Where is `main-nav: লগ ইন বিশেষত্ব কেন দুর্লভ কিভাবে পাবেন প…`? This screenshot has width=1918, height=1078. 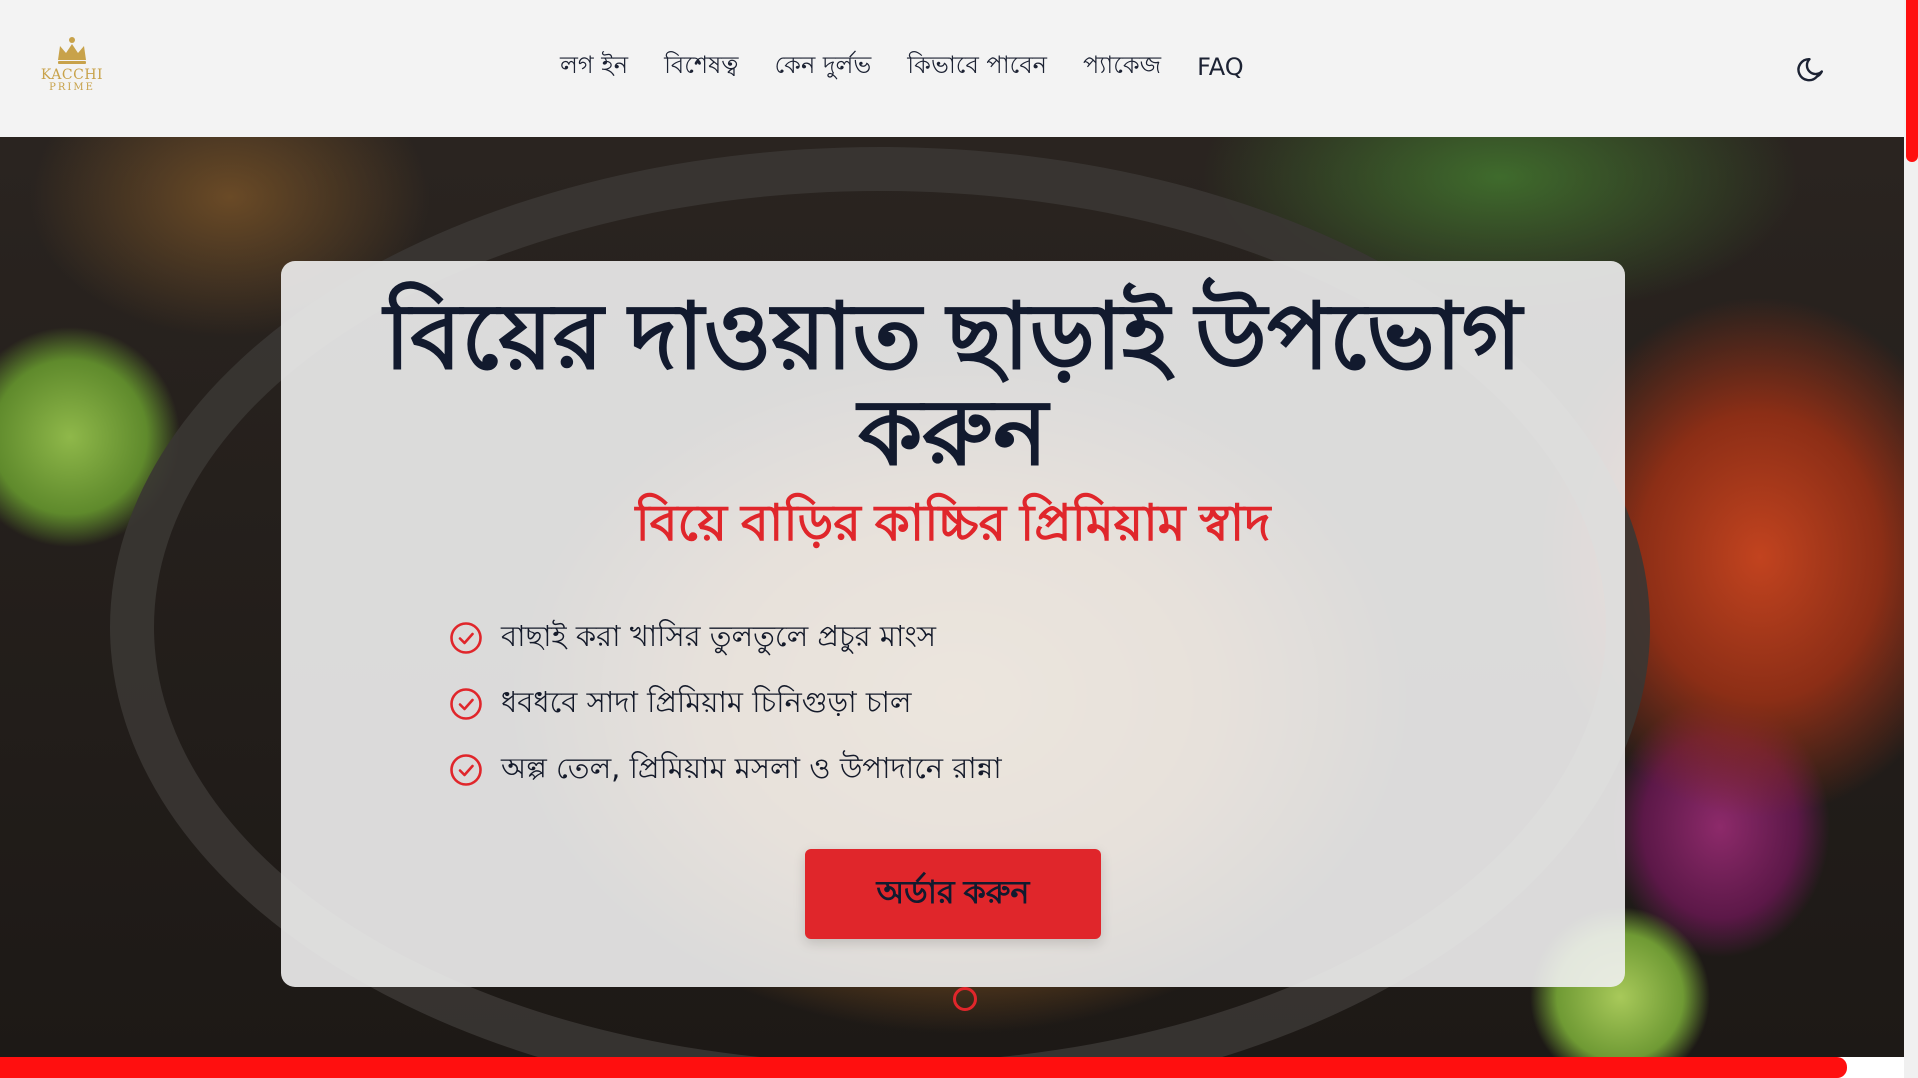
main-nav: লগ ইন বিশেষত্ব কেন দুর্লভ কিভাবে পাবেন প… is located at coordinates (902, 67).